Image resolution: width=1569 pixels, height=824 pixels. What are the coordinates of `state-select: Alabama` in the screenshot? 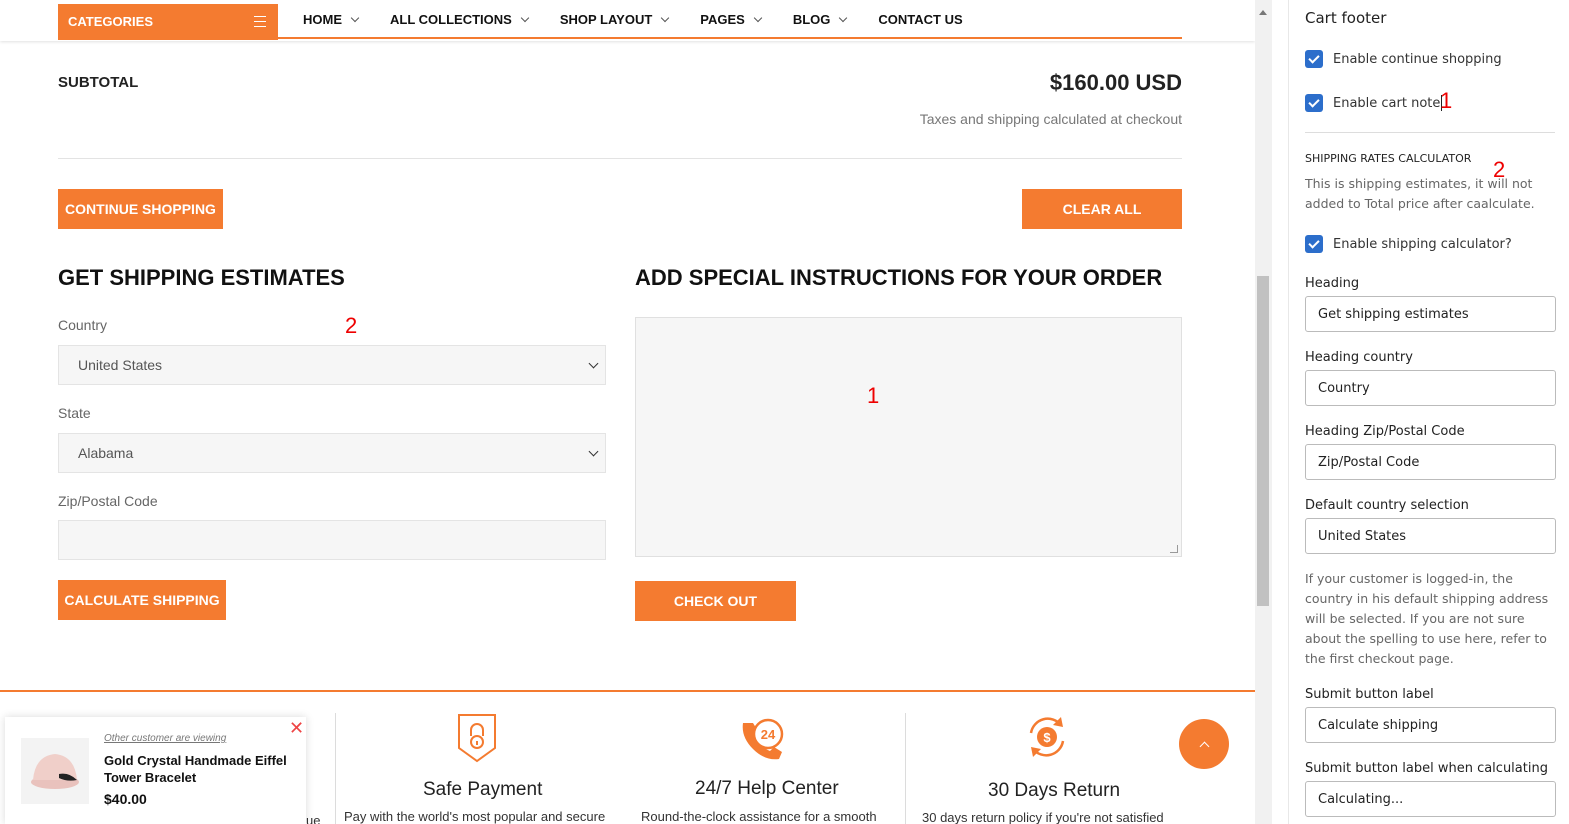 It's located at (332, 453).